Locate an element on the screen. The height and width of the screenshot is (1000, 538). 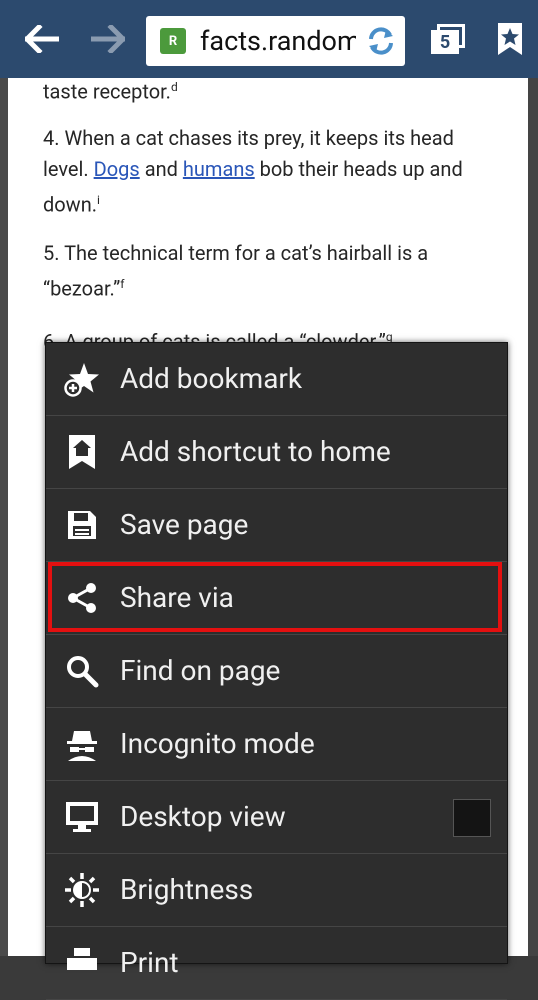
brightness-icon is located at coordinates (82, 890).